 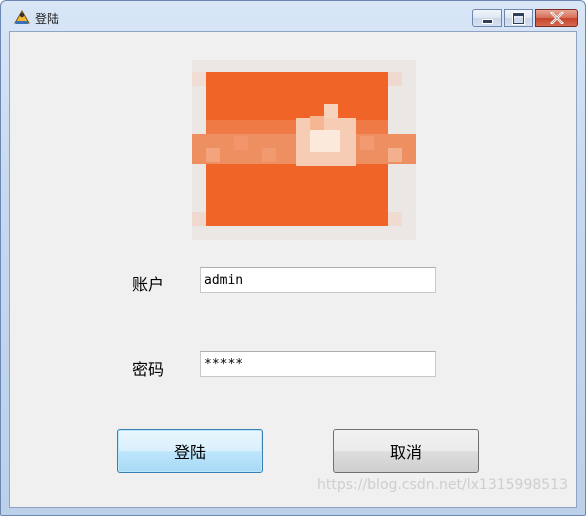 What do you see at coordinates (148, 284) in the screenshot?
I see `account-label: 账户` at bounding box center [148, 284].